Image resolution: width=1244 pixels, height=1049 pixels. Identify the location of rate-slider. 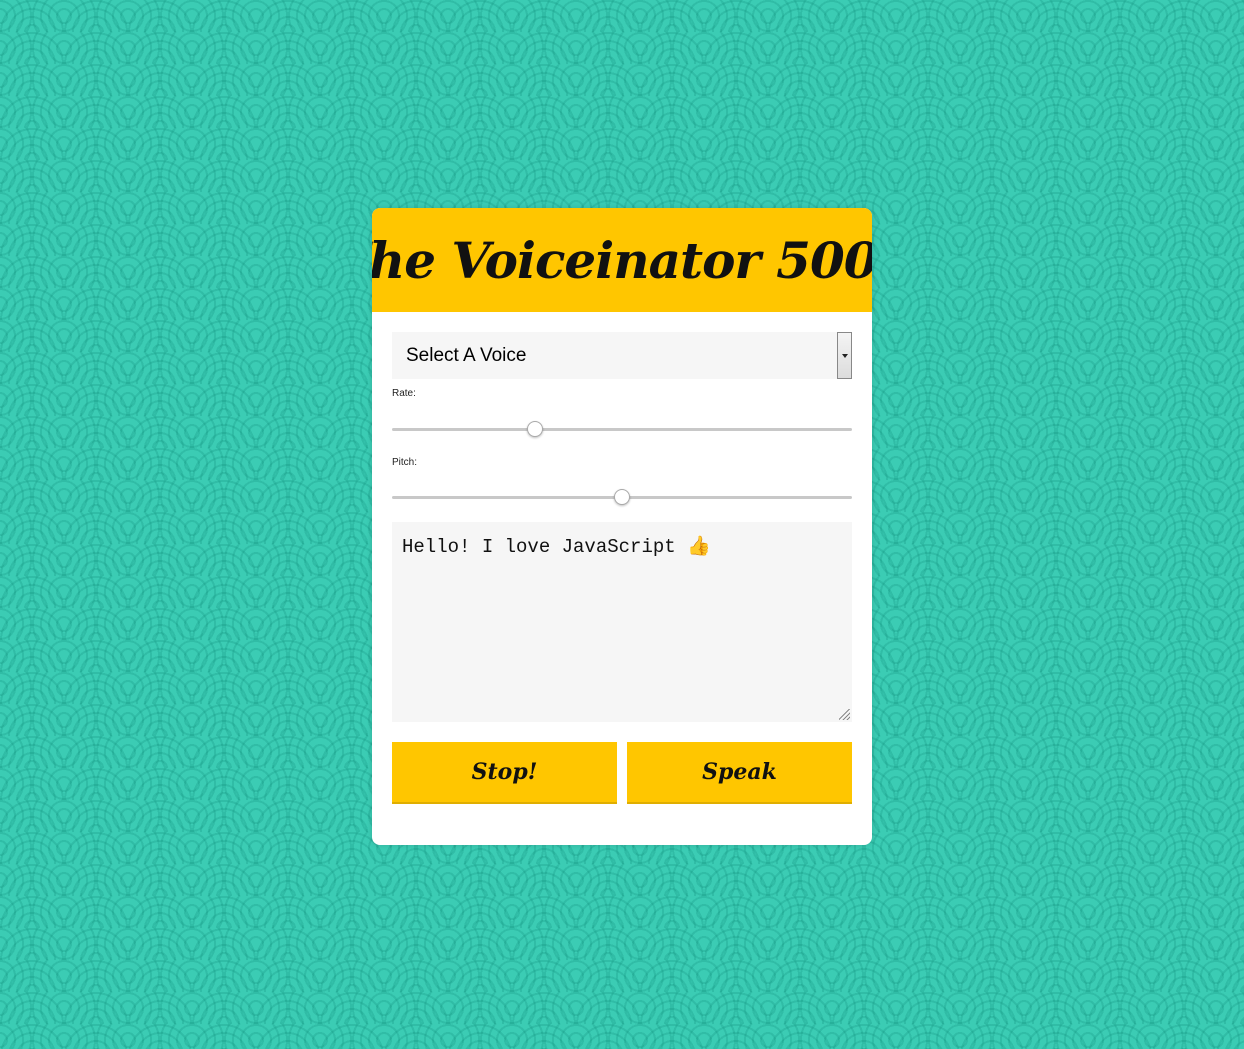
(622, 428).